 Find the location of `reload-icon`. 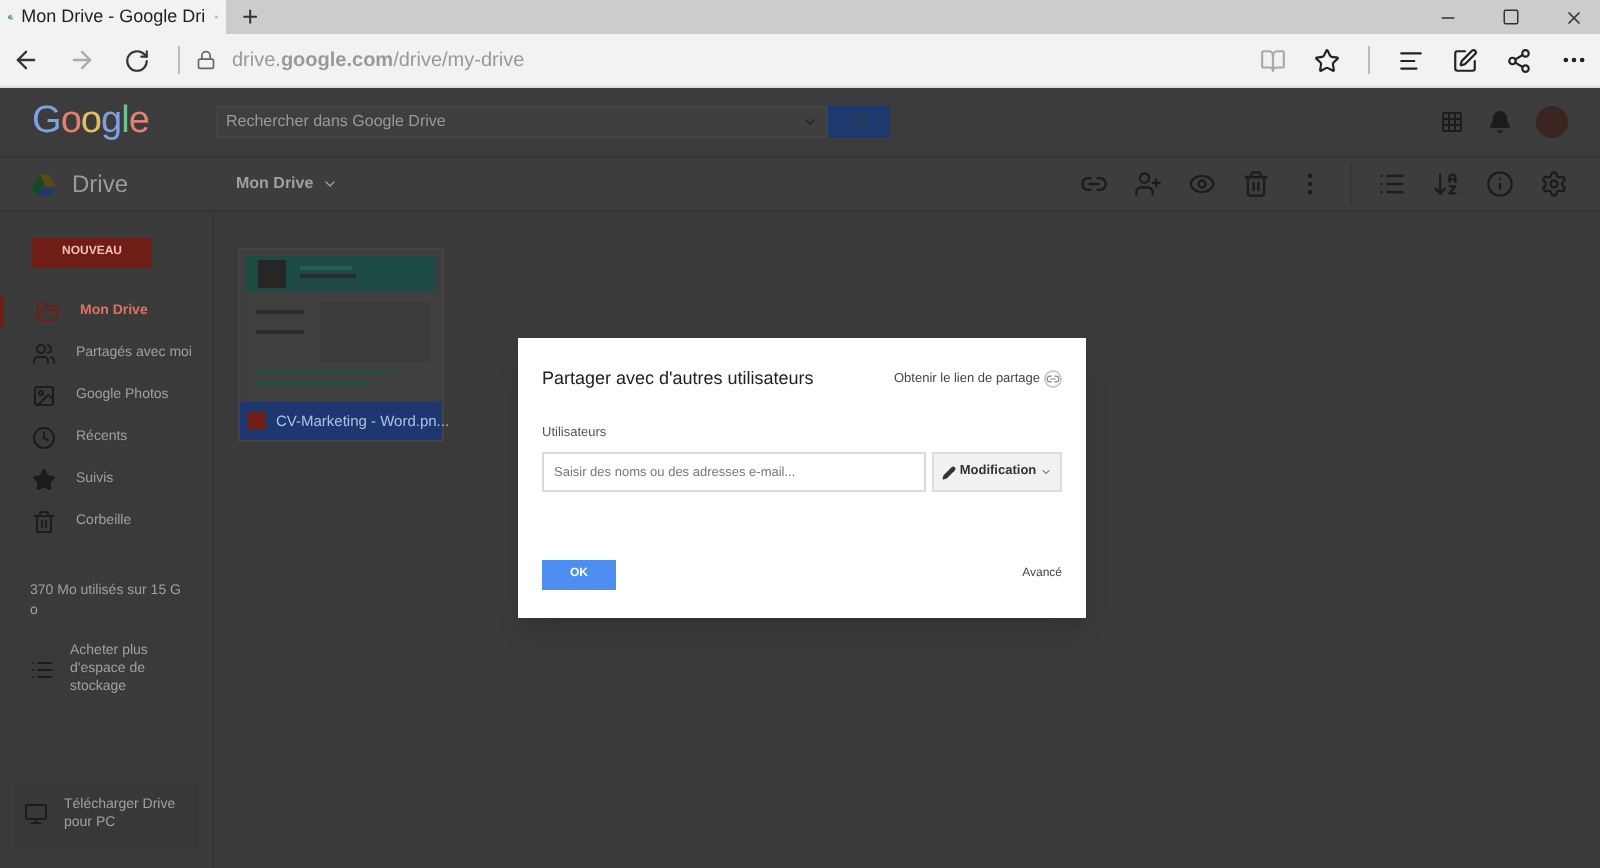

reload-icon is located at coordinates (137, 60).